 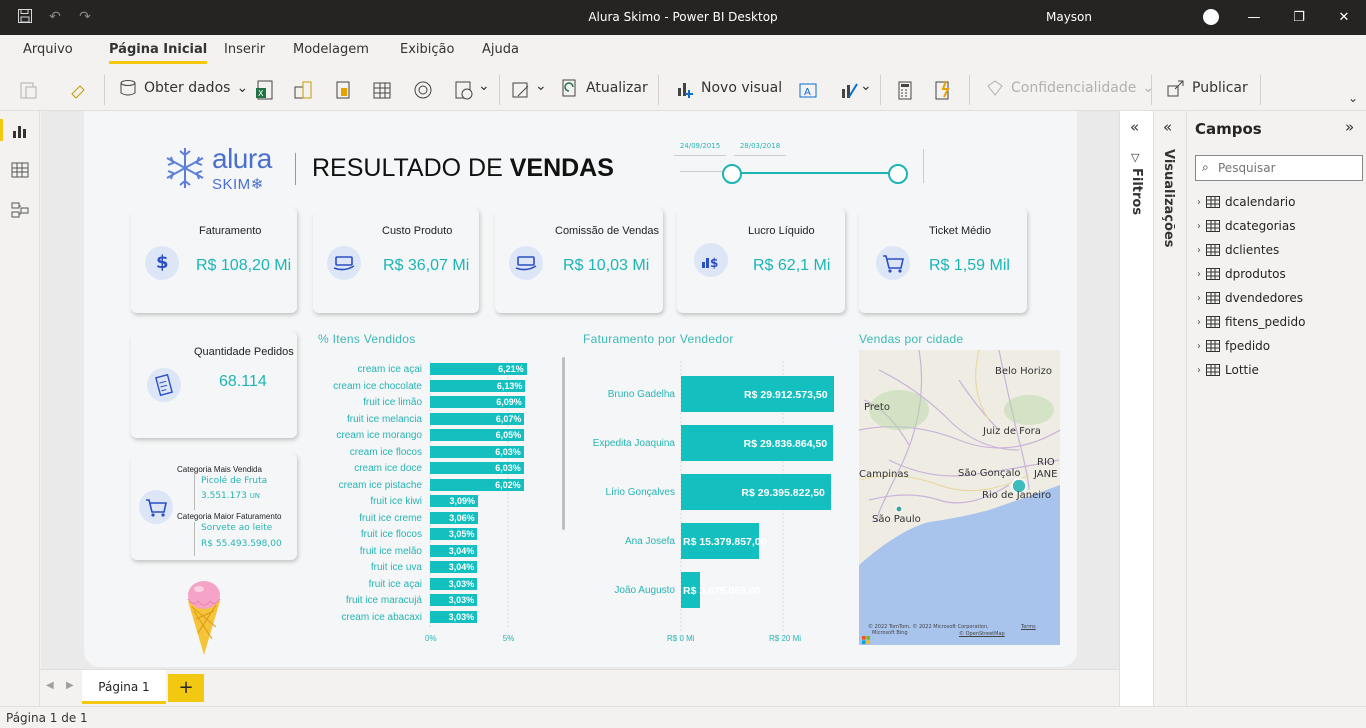 I want to click on transform-data-icon, so click(x=464, y=90).